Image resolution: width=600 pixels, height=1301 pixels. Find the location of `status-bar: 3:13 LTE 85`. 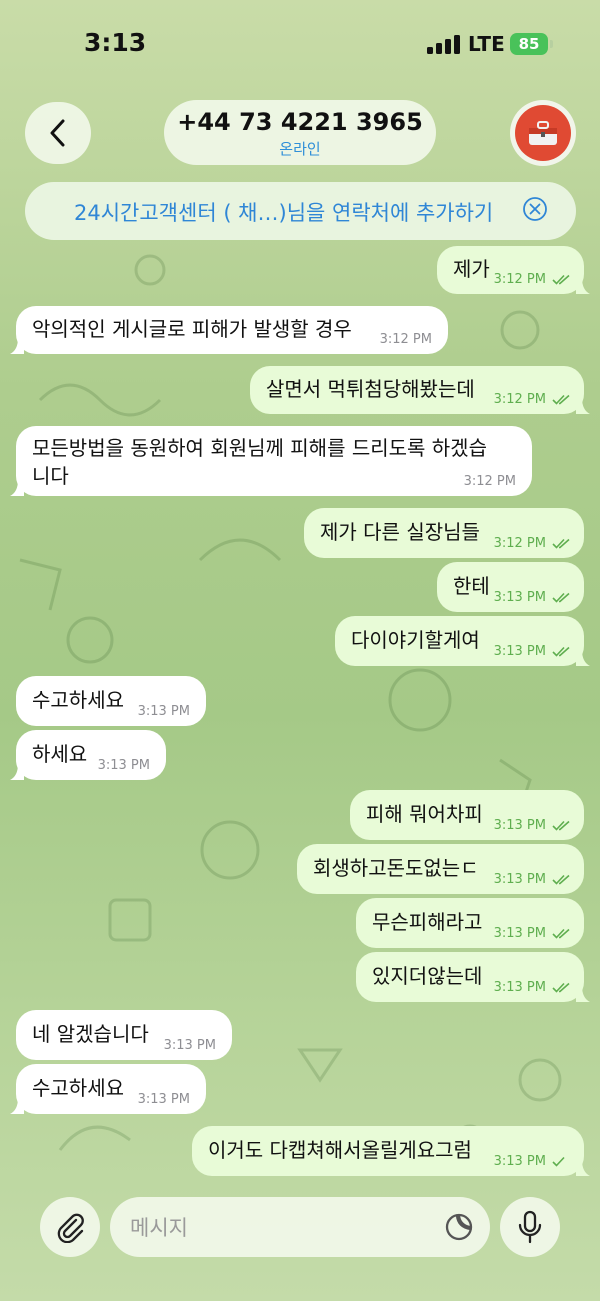

status-bar: 3:13 LTE 85 is located at coordinates (300, 44).